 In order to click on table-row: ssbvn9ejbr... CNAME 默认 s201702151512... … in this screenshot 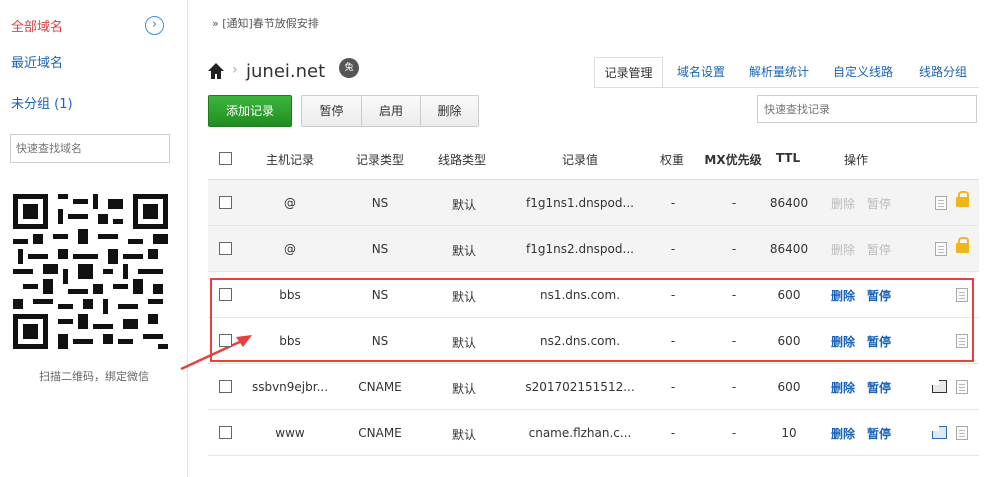, I will do `click(593, 387)`.